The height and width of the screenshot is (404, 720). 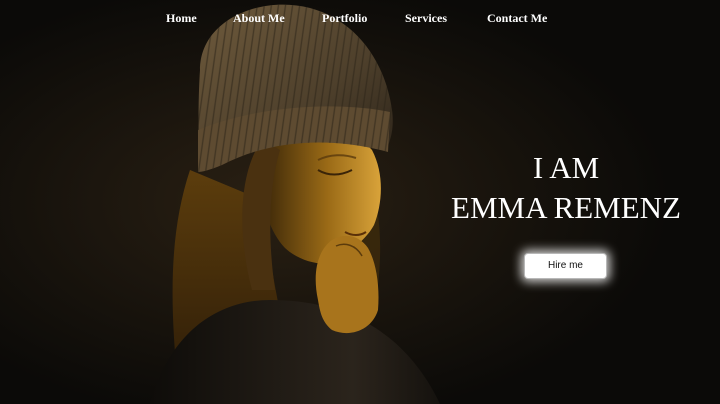 What do you see at coordinates (426, 18) in the screenshot?
I see `nav-link-services: Services` at bounding box center [426, 18].